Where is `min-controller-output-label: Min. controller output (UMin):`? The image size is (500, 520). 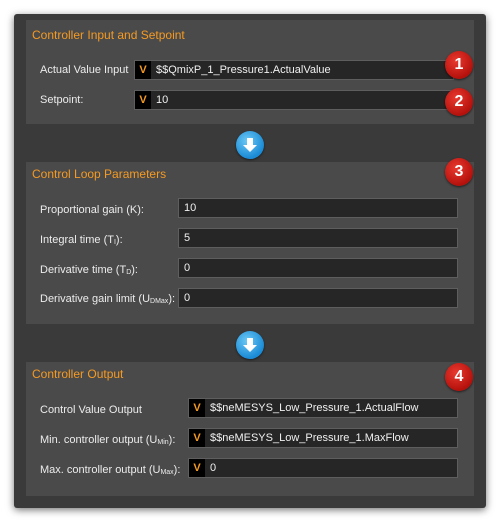
min-controller-output-label: Min. controller output (UMin): is located at coordinates (108, 440).